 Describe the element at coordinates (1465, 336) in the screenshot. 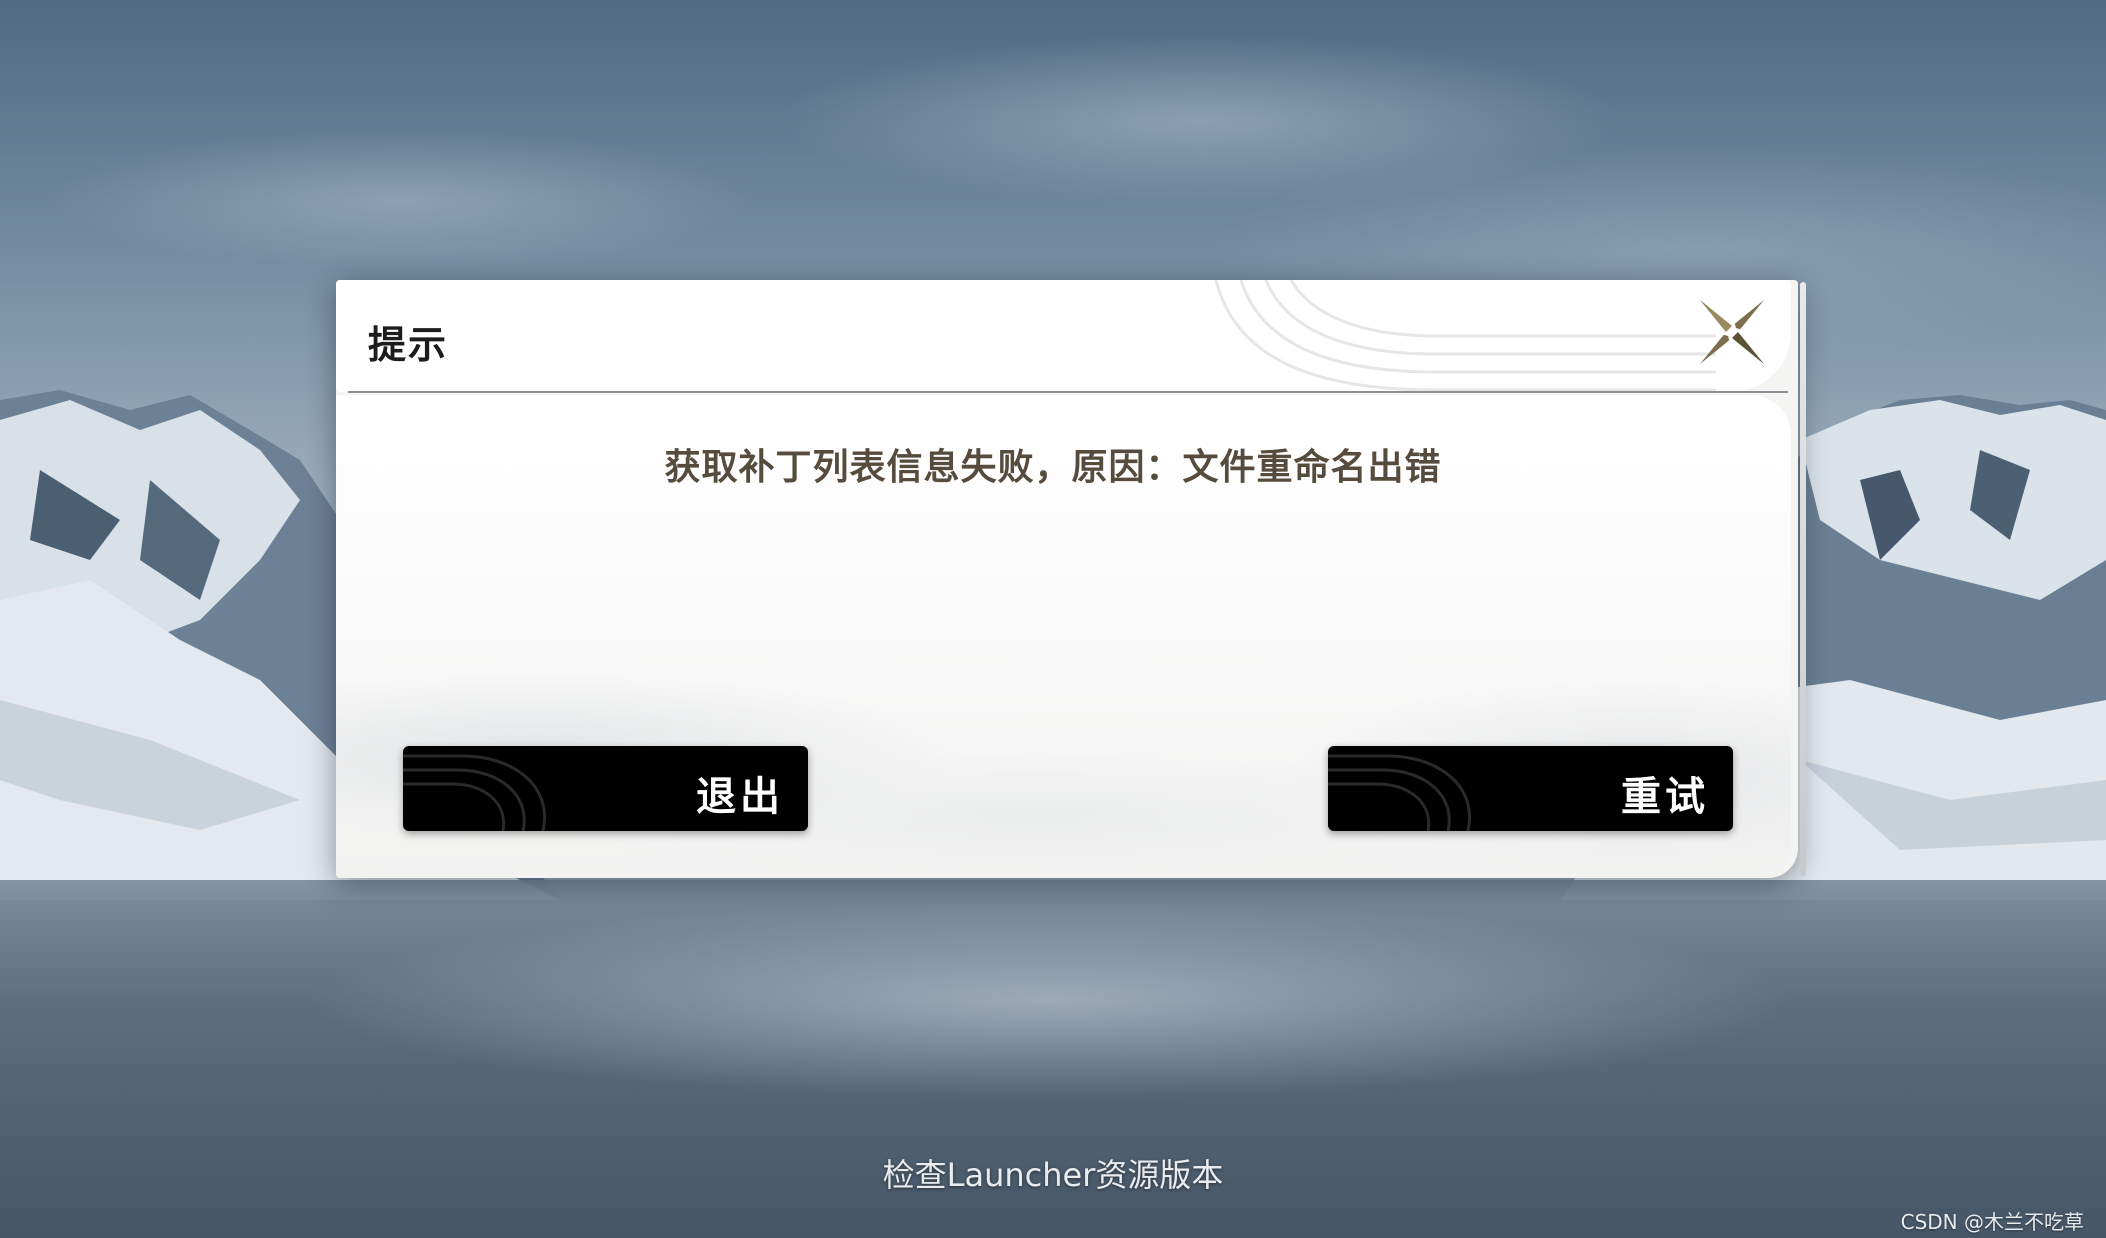

I see `header-arc-decoration` at that location.